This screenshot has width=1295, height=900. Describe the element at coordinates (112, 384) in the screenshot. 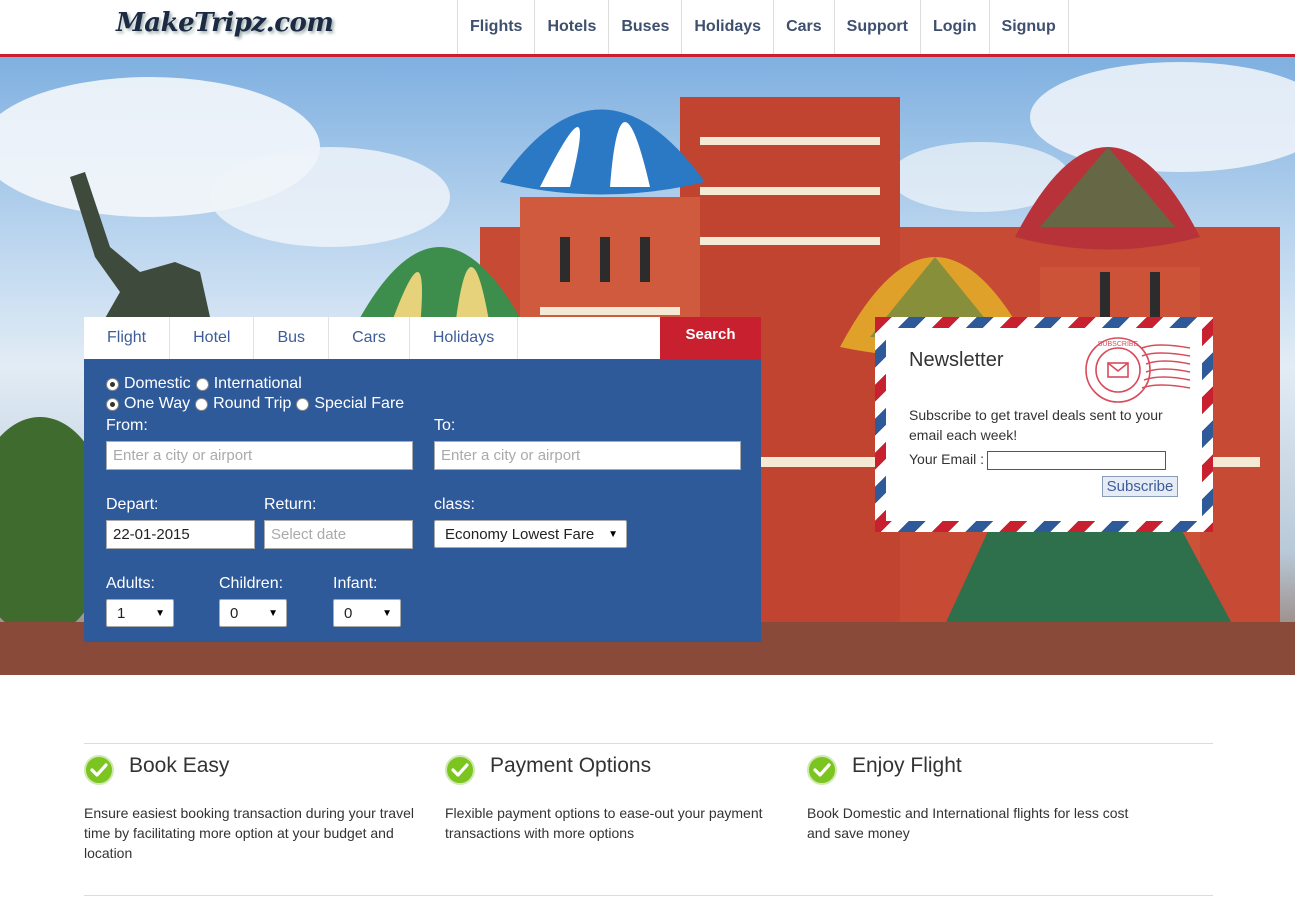

I see `domestic-radio` at that location.